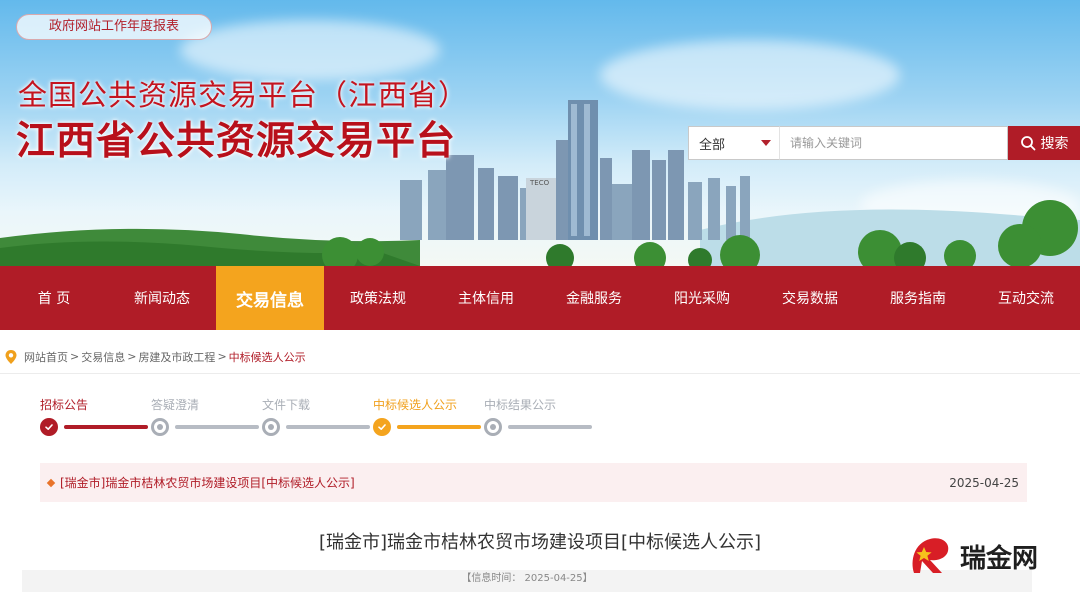  What do you see at coordinates (1027, 143) in the screenshot?
I see `search-icon` at bounding box center [1027, 143].